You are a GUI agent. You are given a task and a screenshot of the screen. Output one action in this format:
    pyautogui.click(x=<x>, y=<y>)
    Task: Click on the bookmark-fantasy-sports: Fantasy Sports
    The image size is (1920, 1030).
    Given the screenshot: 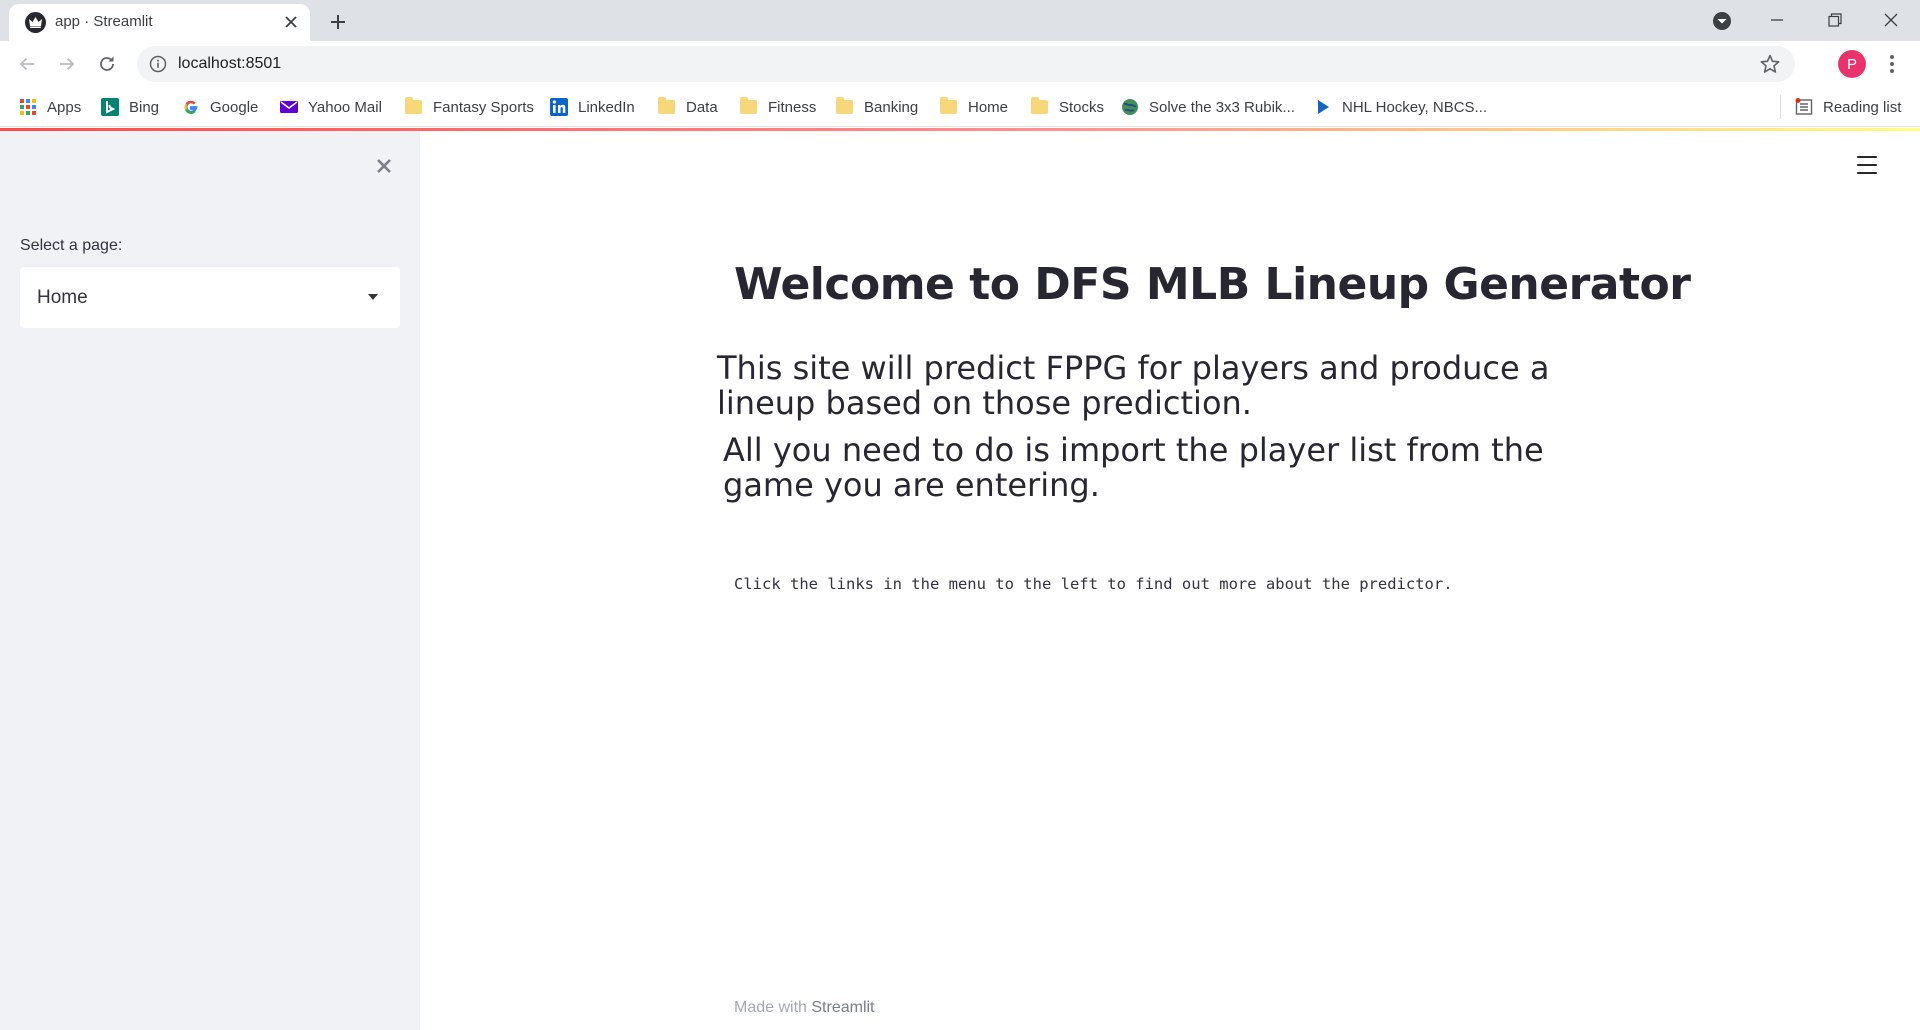 What is the action you would take?
    pyautogui.click(x=469, y=107)
    